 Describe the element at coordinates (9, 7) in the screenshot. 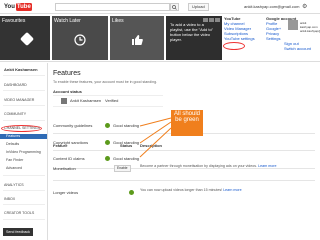

I see `logo-you: You` at that location.